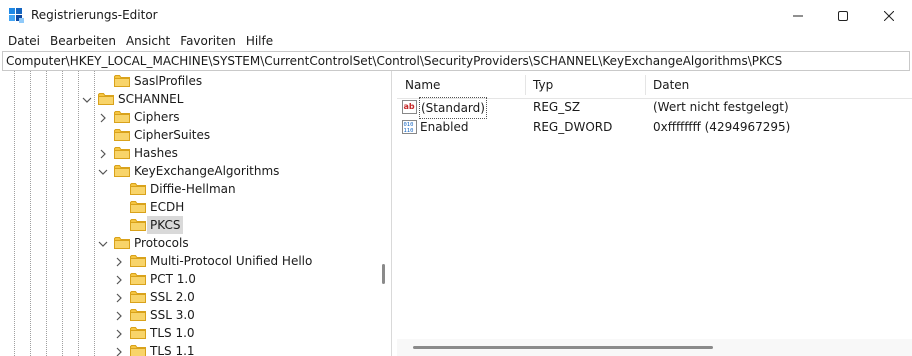 This screenshot has height=356, width=912. I want to click on tree-node-diffie-hellman: Diffie-Hellman, so click(190, 189).